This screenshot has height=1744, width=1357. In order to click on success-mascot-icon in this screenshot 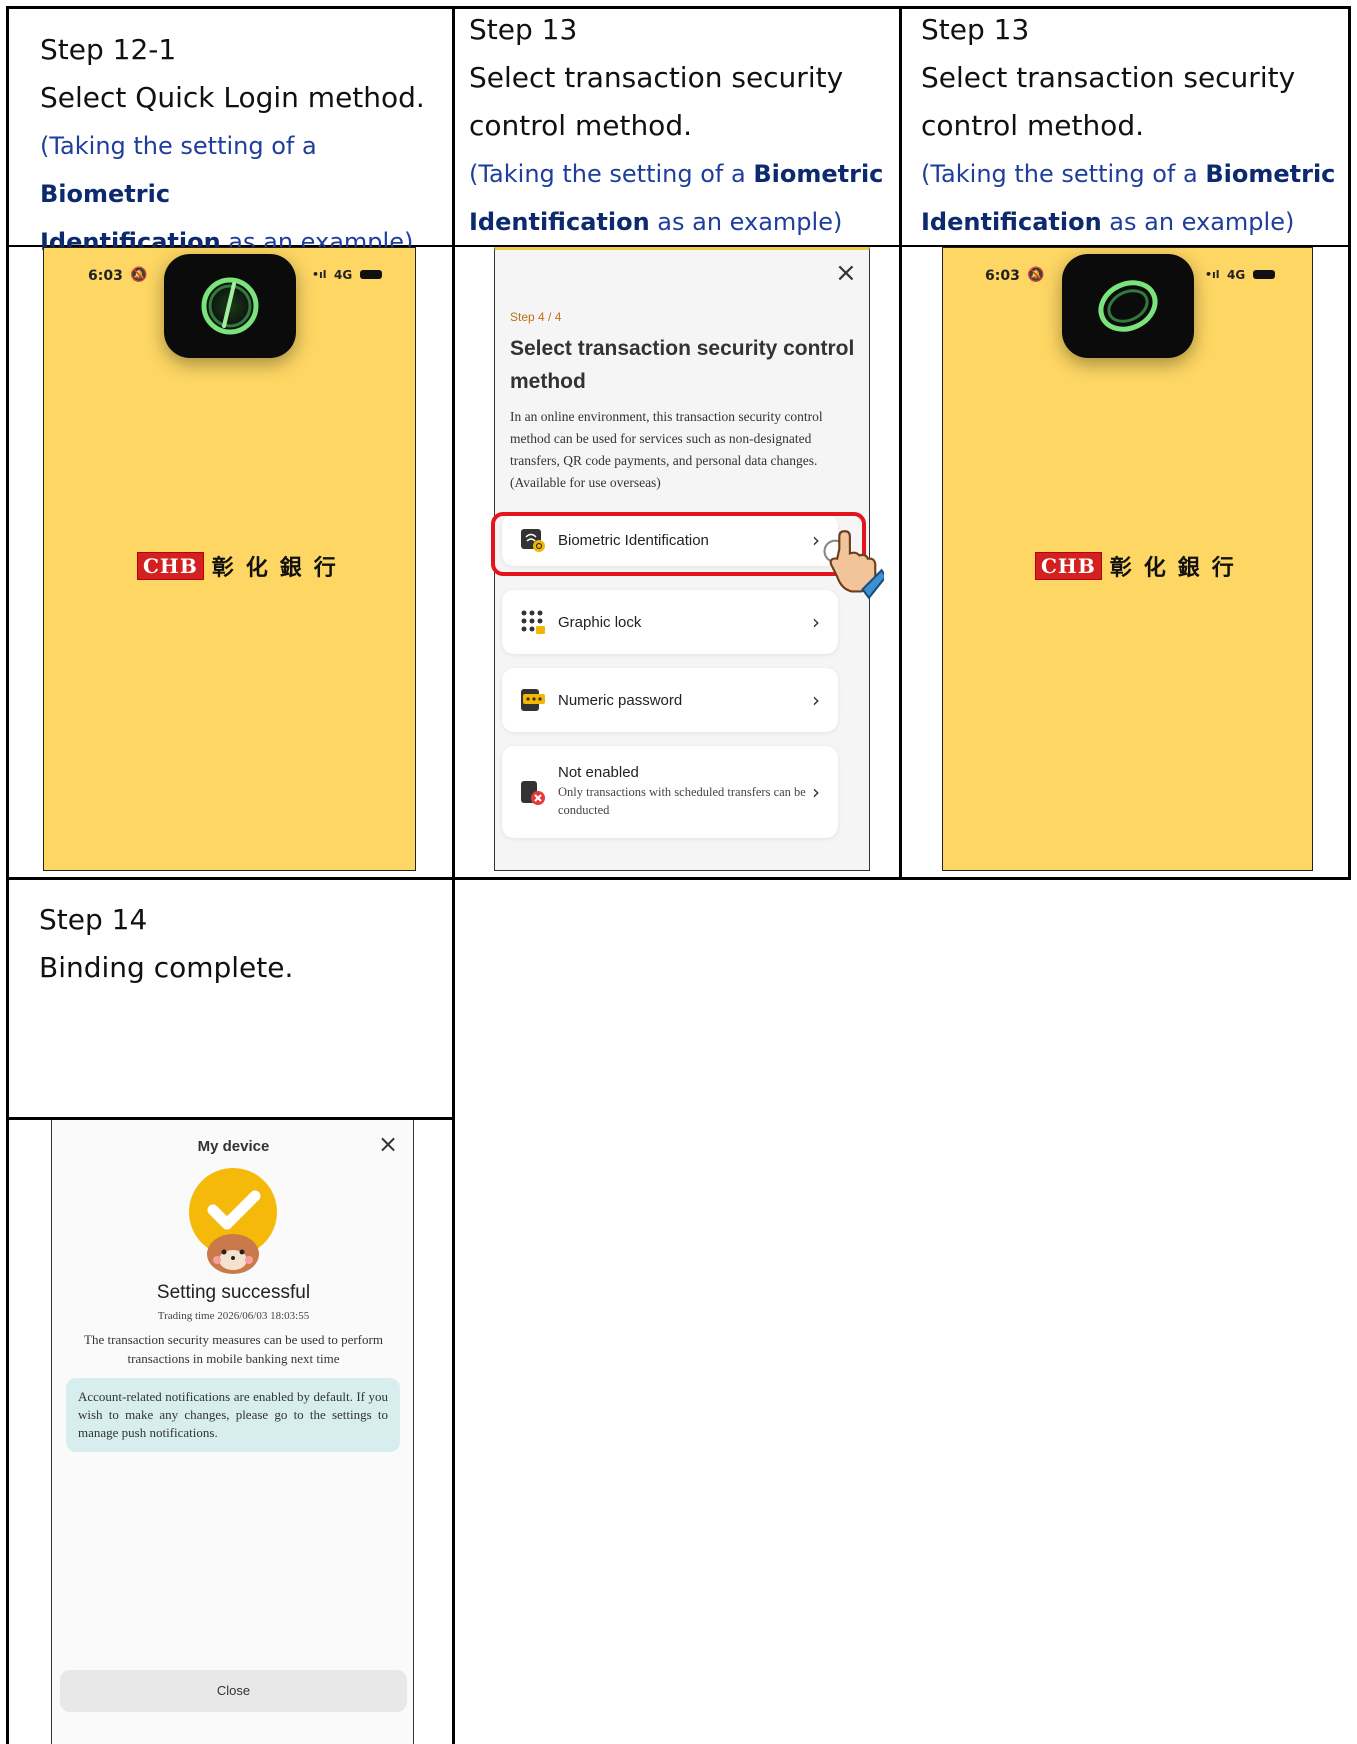, I will do `click(233, 1221)`.